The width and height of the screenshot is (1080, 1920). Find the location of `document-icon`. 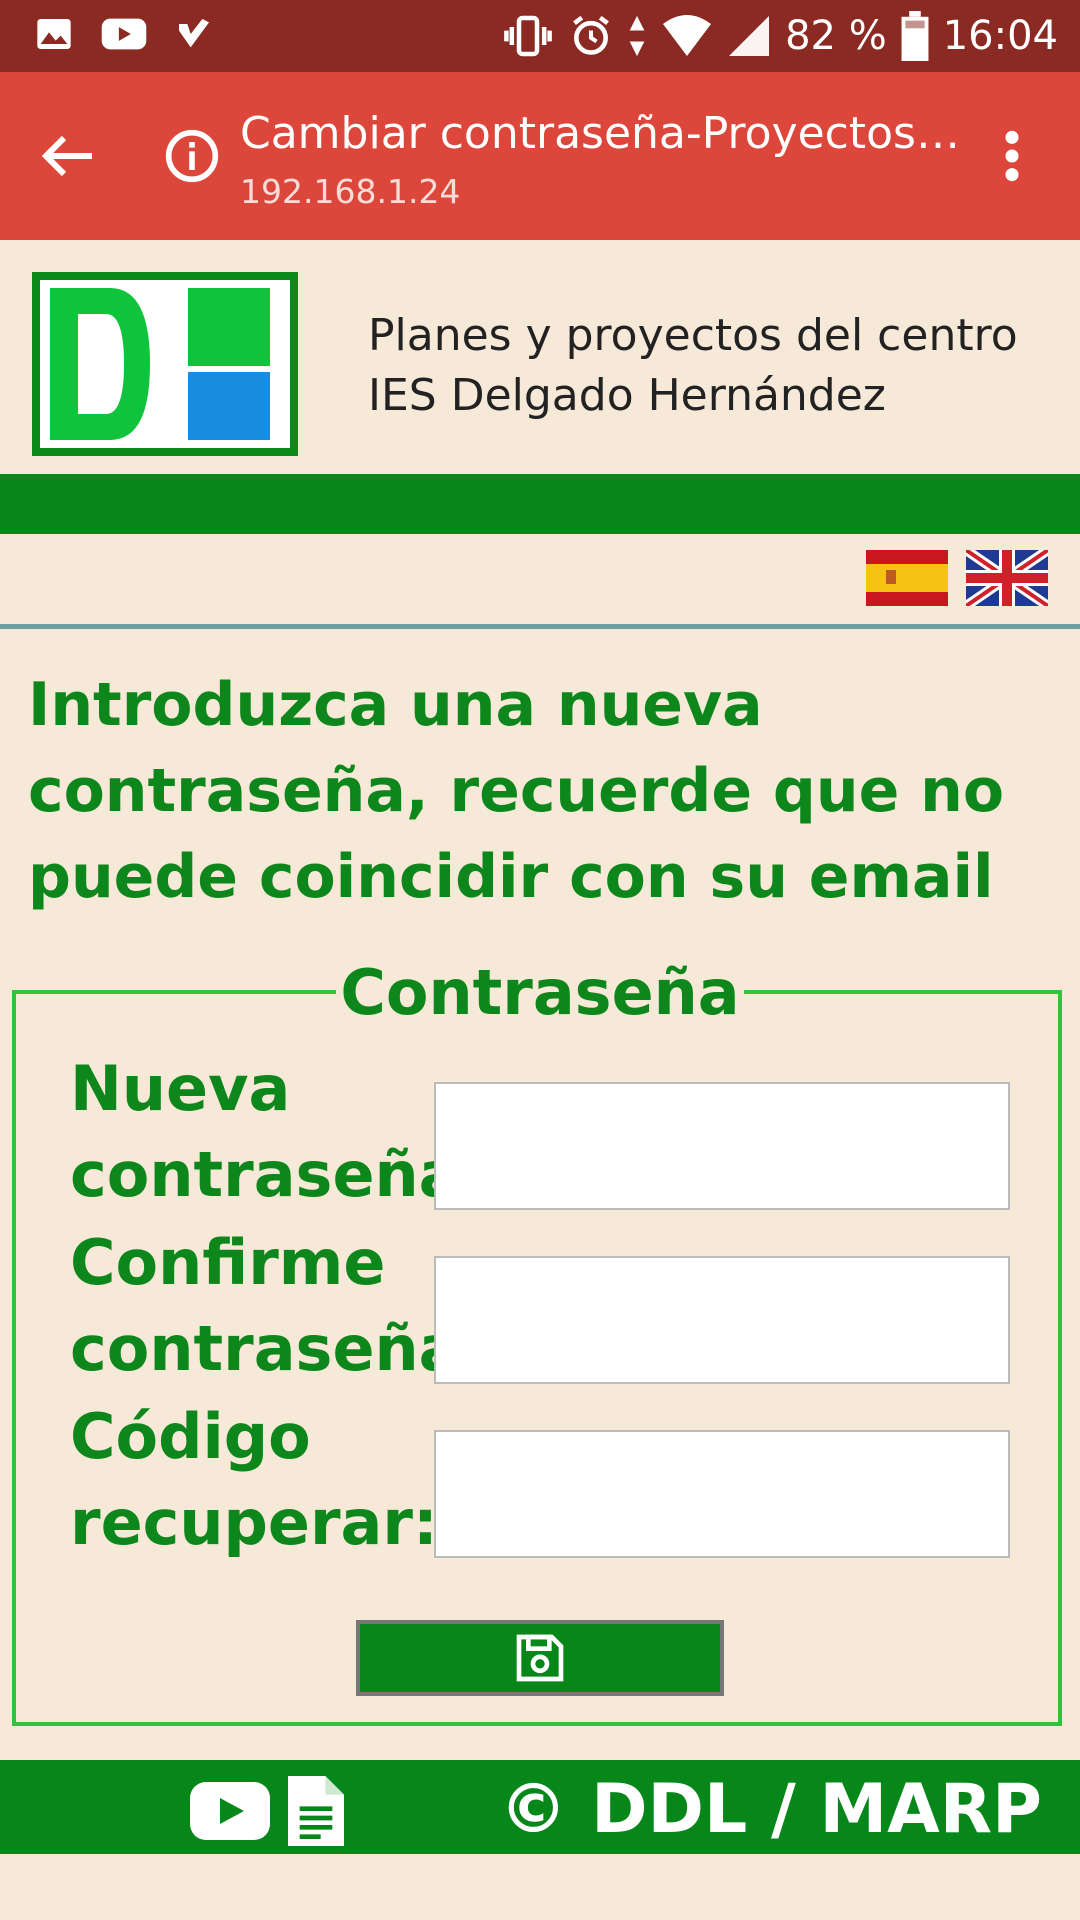

document-icon is located at coordinates (316, 1811).